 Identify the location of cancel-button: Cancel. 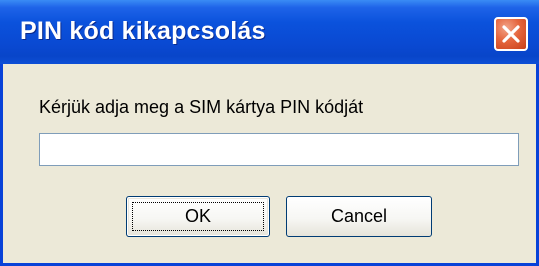
(359, 216).